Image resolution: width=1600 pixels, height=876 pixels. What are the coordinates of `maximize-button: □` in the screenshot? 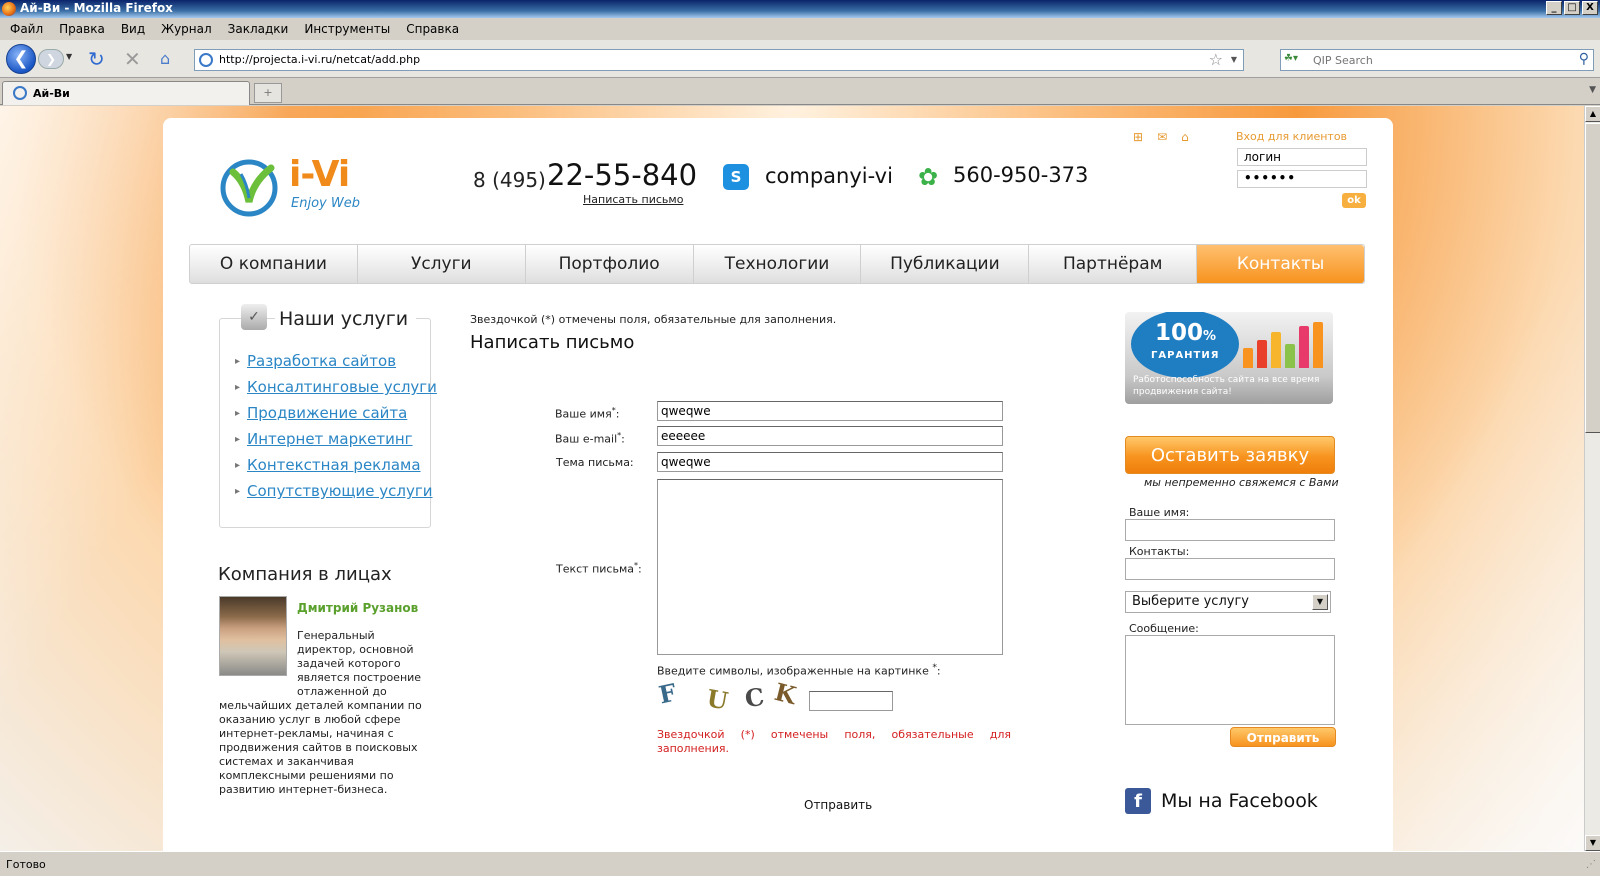 It's located at (1572, 8).